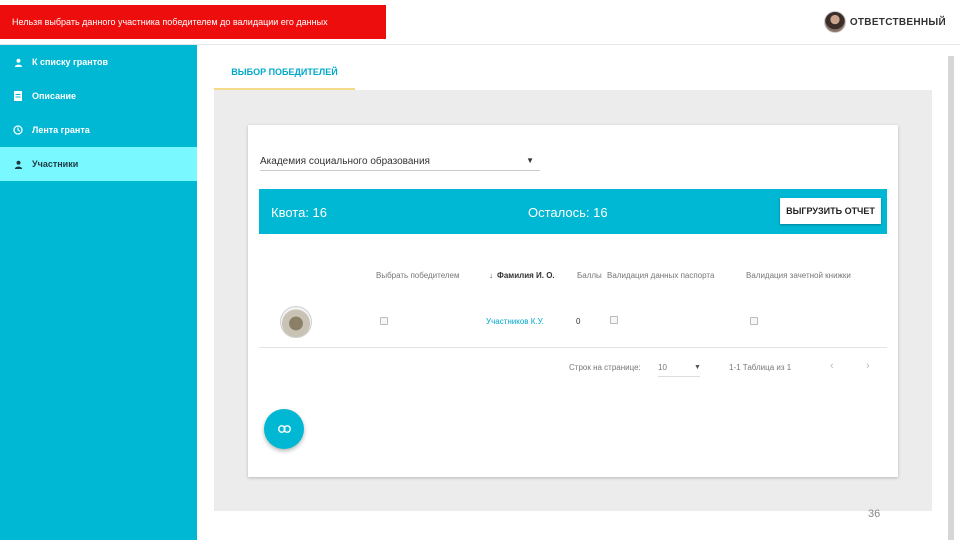  Describe the element at coordinates (573, 73) in the screenshot. I see `tab-bar: ВЫБОР ПОБЕДИТЕЛЕЙ` at that location.